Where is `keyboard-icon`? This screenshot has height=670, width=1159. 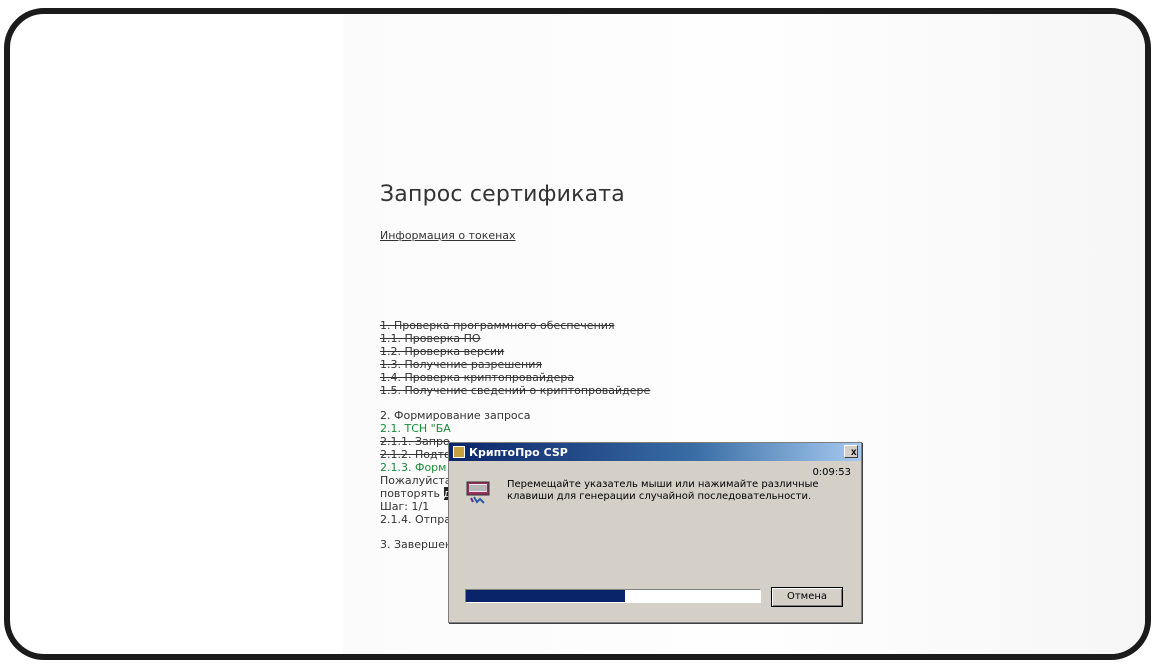
keyboard-icon is located at coordinates (478, 492).